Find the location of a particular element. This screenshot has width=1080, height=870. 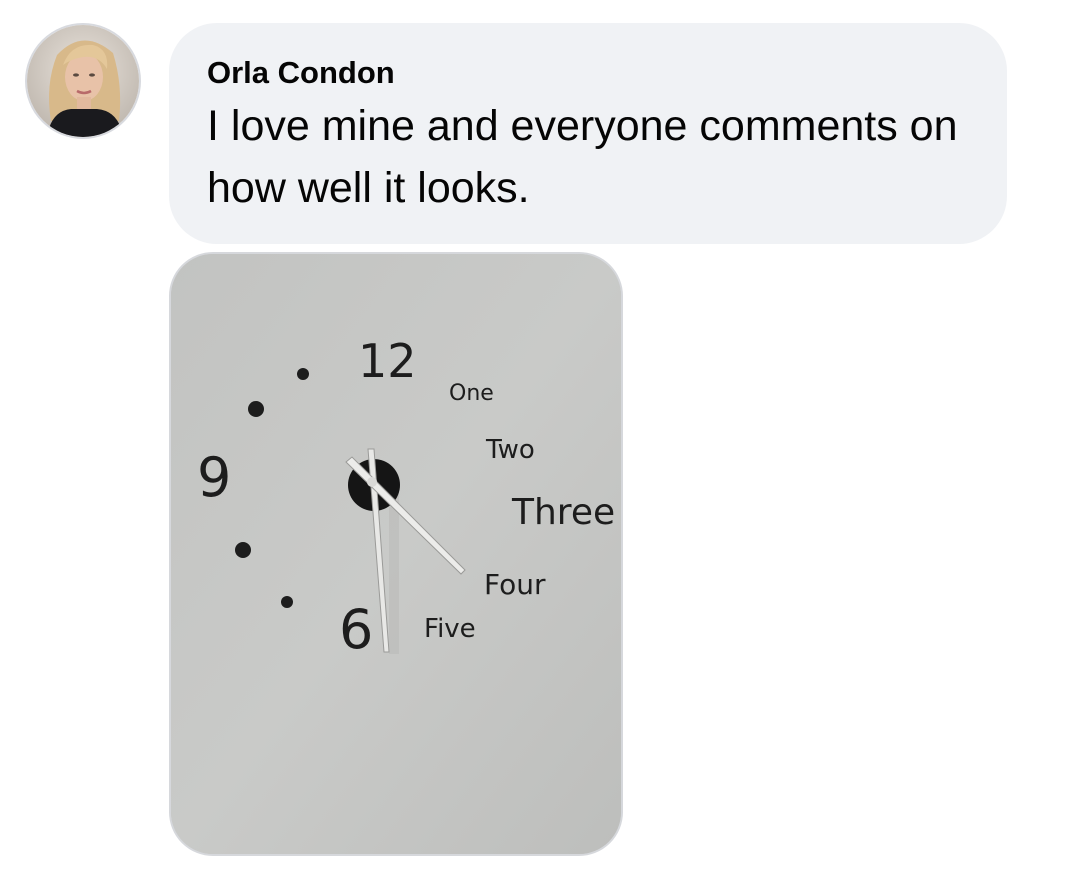

clock-numeral-9: 9 is located at coordinates (214, 477).